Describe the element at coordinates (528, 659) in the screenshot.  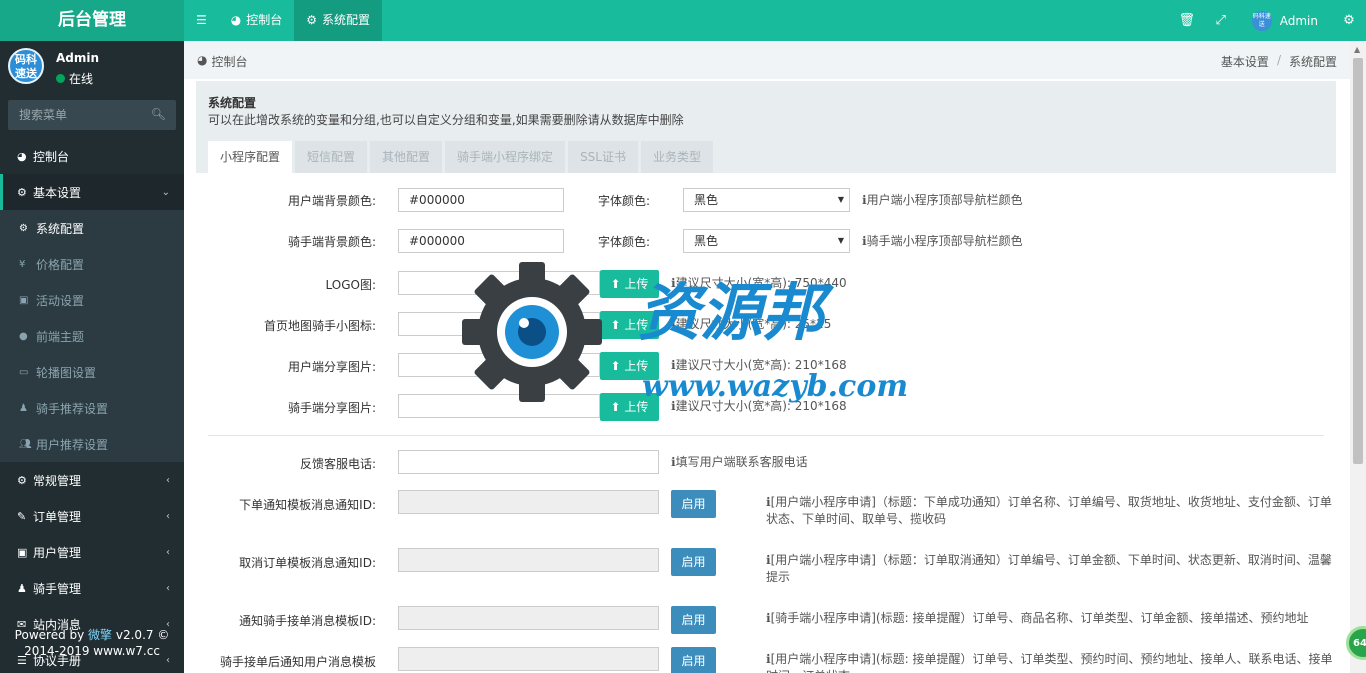
I see `rider-accept-template-input` at that location.